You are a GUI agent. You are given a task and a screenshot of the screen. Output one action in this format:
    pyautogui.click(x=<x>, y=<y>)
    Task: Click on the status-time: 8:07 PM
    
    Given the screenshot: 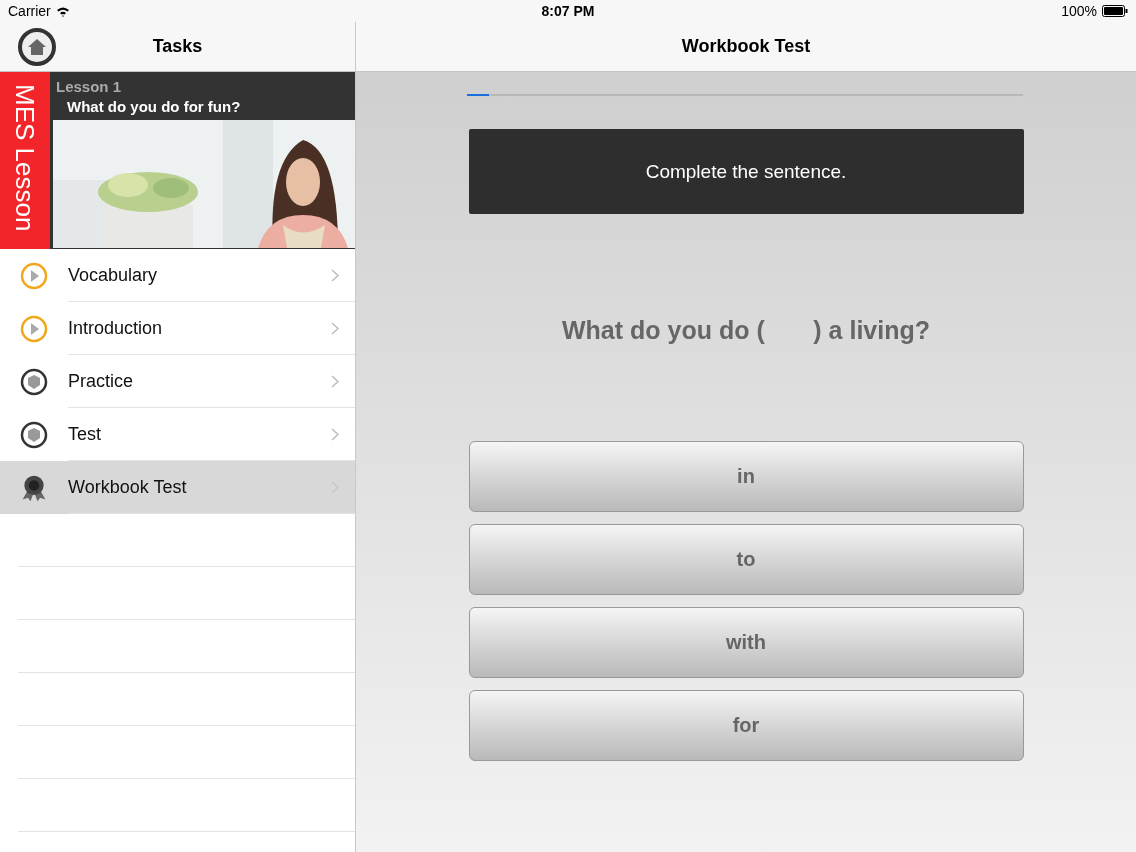 What is the action you would take?
    pyautogui.click(x=568, y=11)
    